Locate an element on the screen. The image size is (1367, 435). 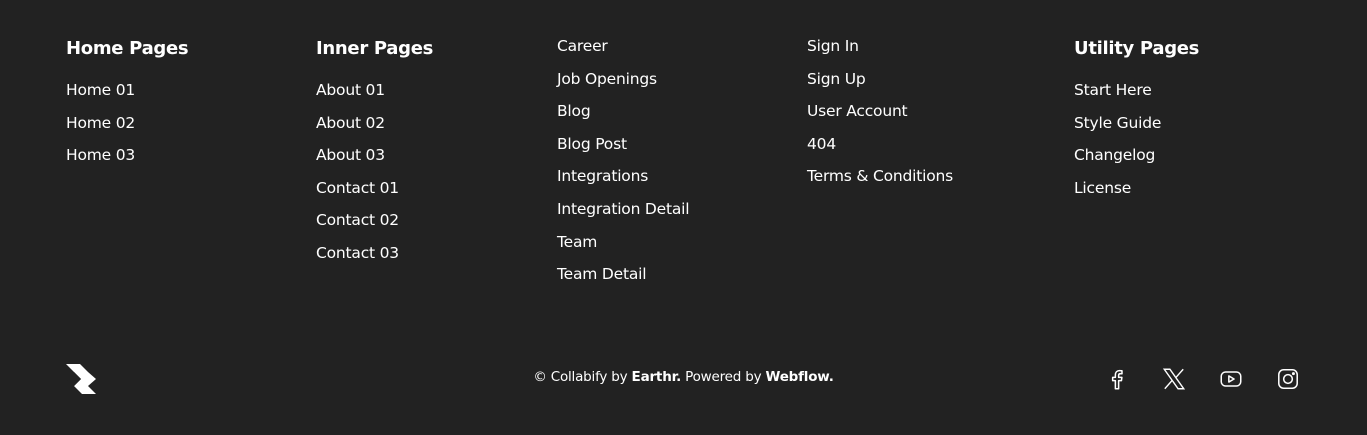
link-team: Team is located at coordinates (577, 242).